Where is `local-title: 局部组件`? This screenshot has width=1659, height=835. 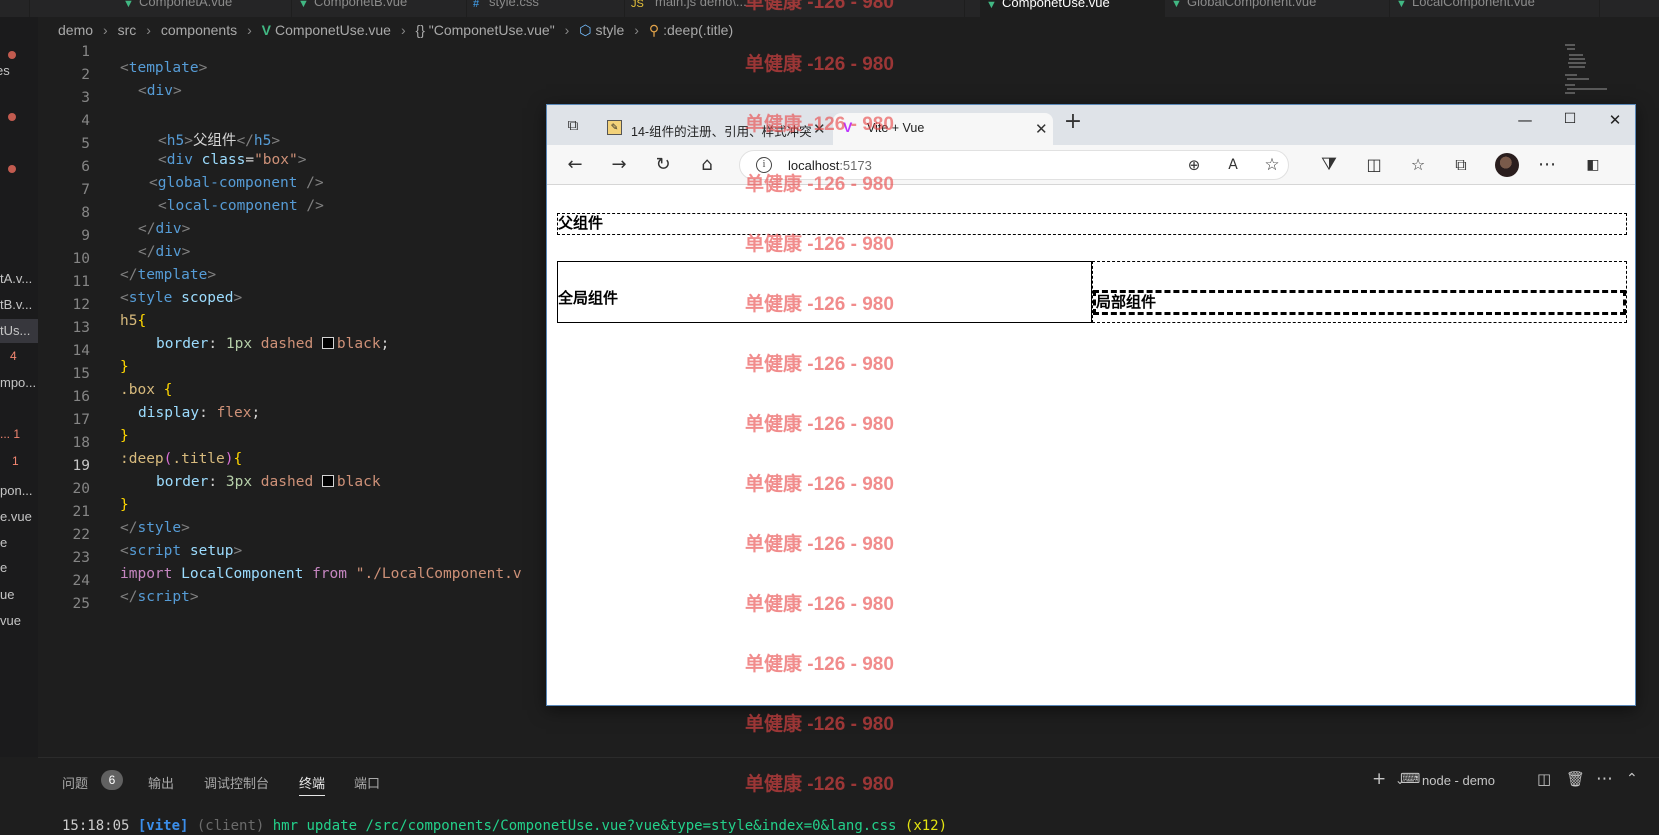 local-title: 局部组件 is located at coordinates (1359, 302).